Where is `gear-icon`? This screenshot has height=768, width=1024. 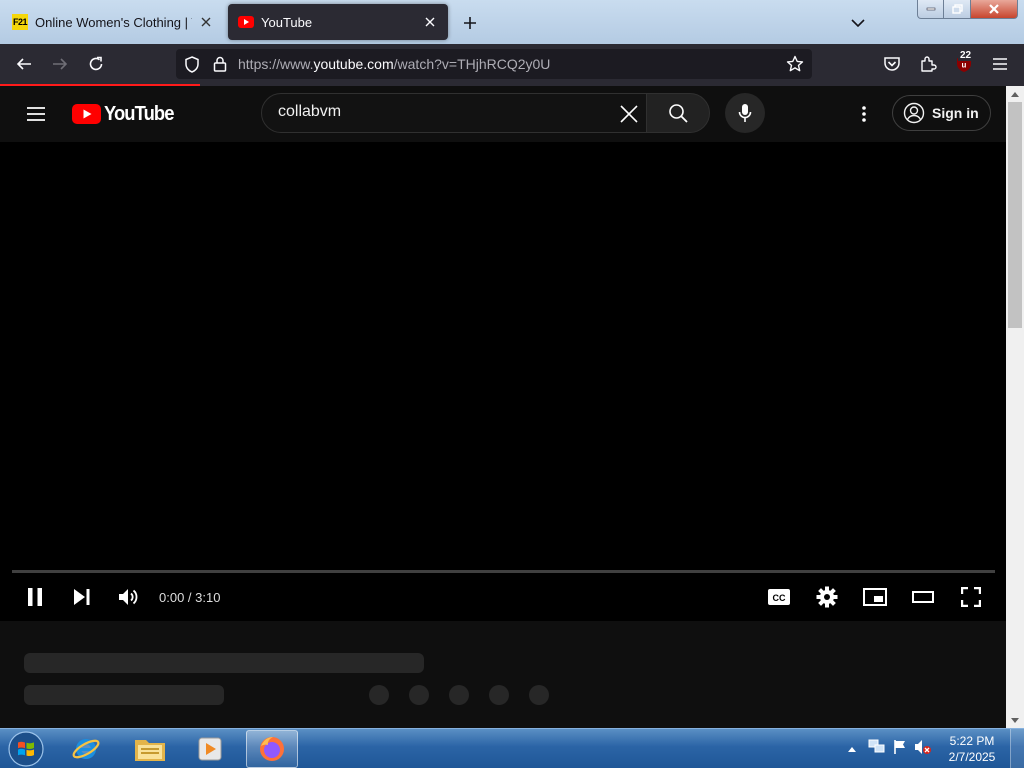
gear-icon is located at coordinates (827, 597).